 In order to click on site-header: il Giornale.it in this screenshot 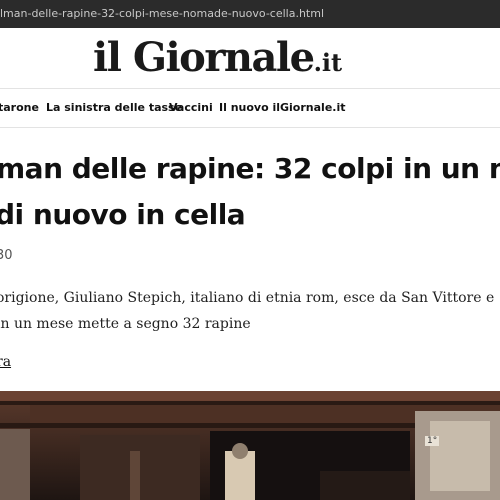, I will do `click(250, 58)`.